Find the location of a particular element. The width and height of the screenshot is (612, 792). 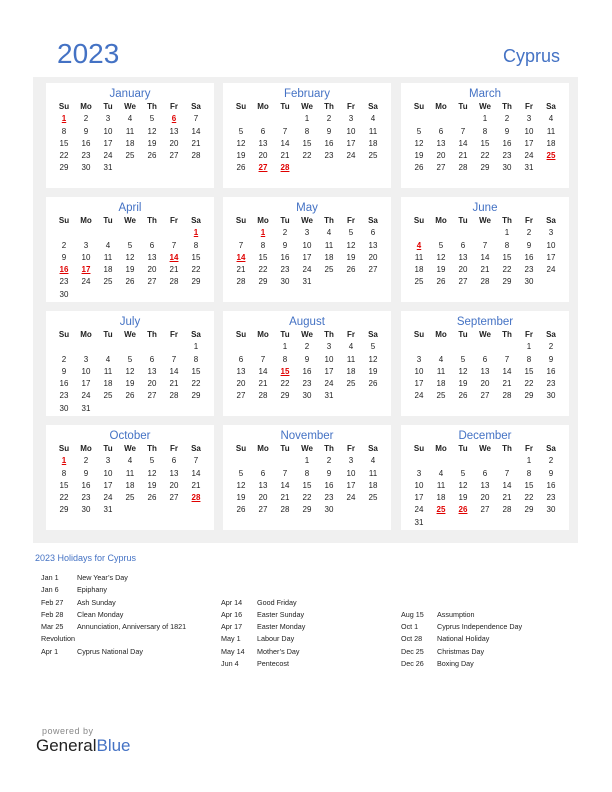

day: 29 is located at coordinates (196, 282).